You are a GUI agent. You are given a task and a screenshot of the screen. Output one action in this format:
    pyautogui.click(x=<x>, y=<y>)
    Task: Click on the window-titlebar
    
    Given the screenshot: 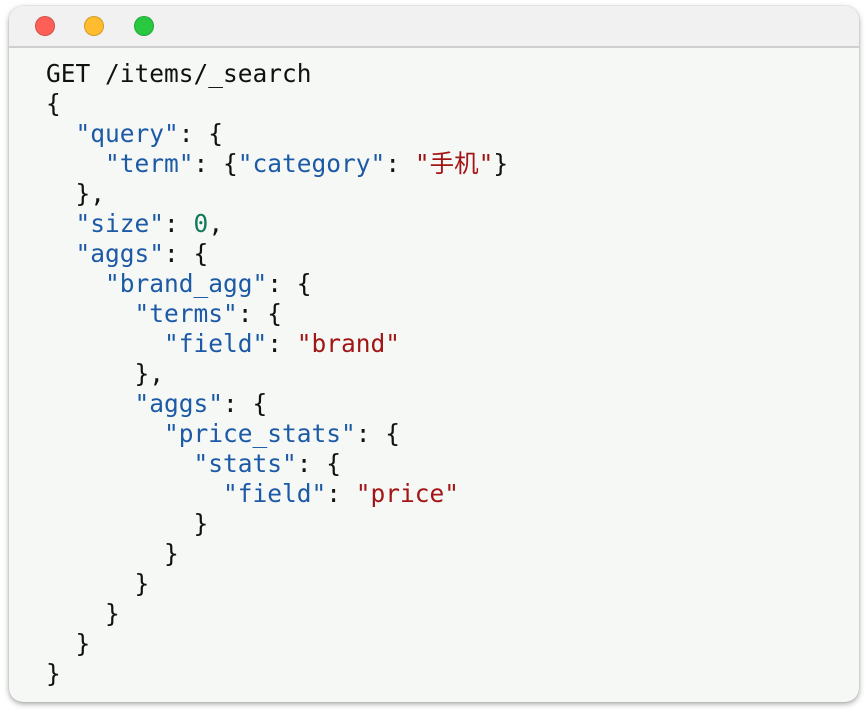 What is the action you would take?
    pyautogui.click(x=434, y=27)
    